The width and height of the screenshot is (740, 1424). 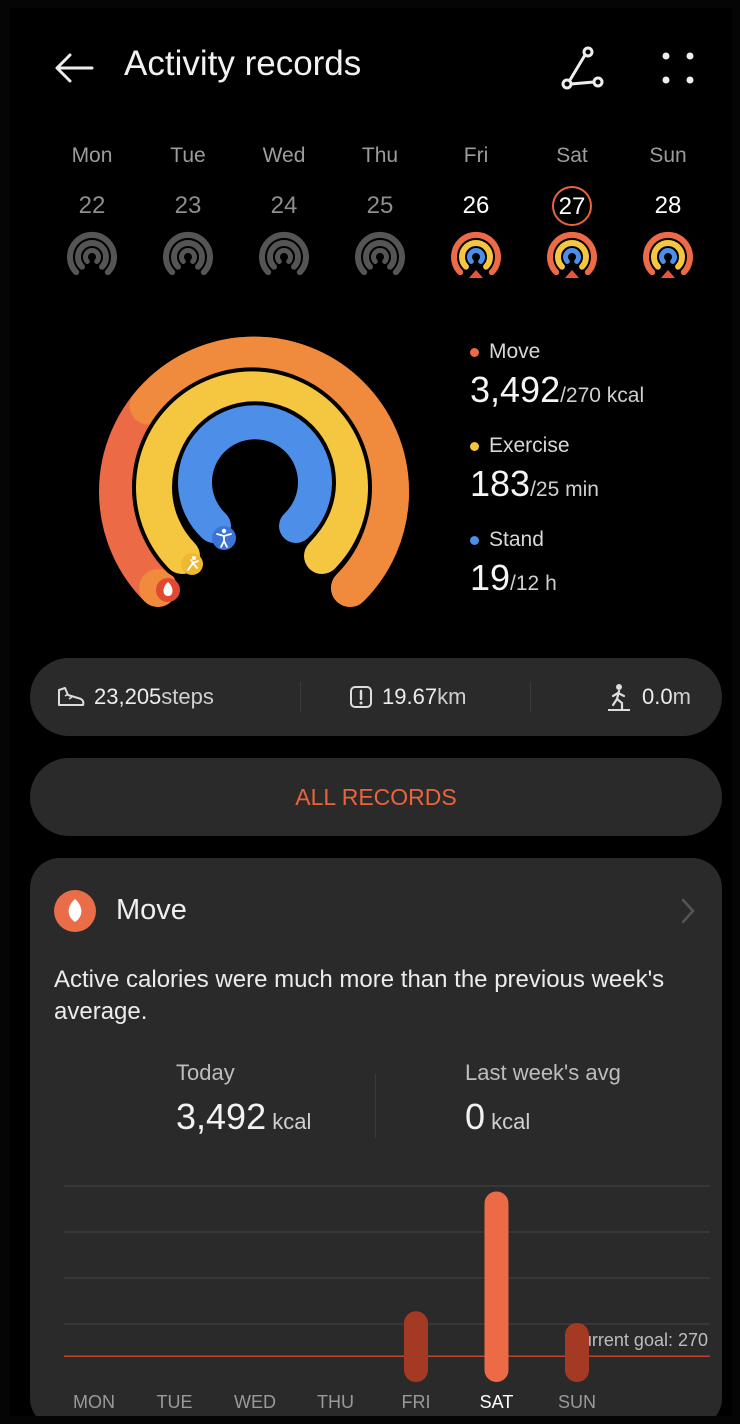 What do you see at coordinates (452, 696) in the screenshot?
I see `distance-unit: km` at bounding box center [452, 696].